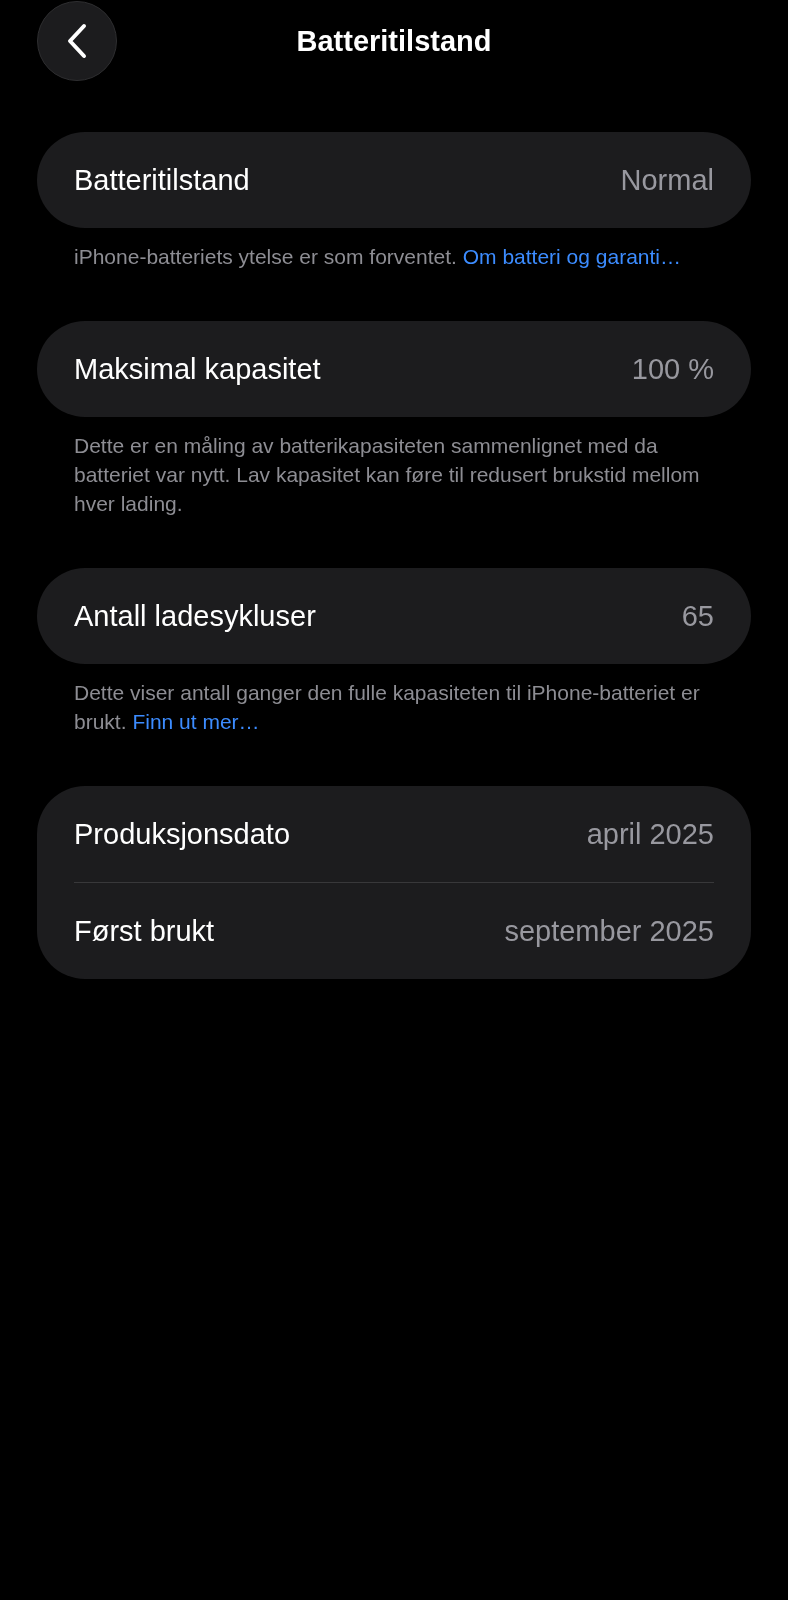 This screenshot has width=788, height=1600. What do you see at coordinates (672, 369) in the screenshot?
I see `row-value: 100 %` at bounding box center [672, 369].